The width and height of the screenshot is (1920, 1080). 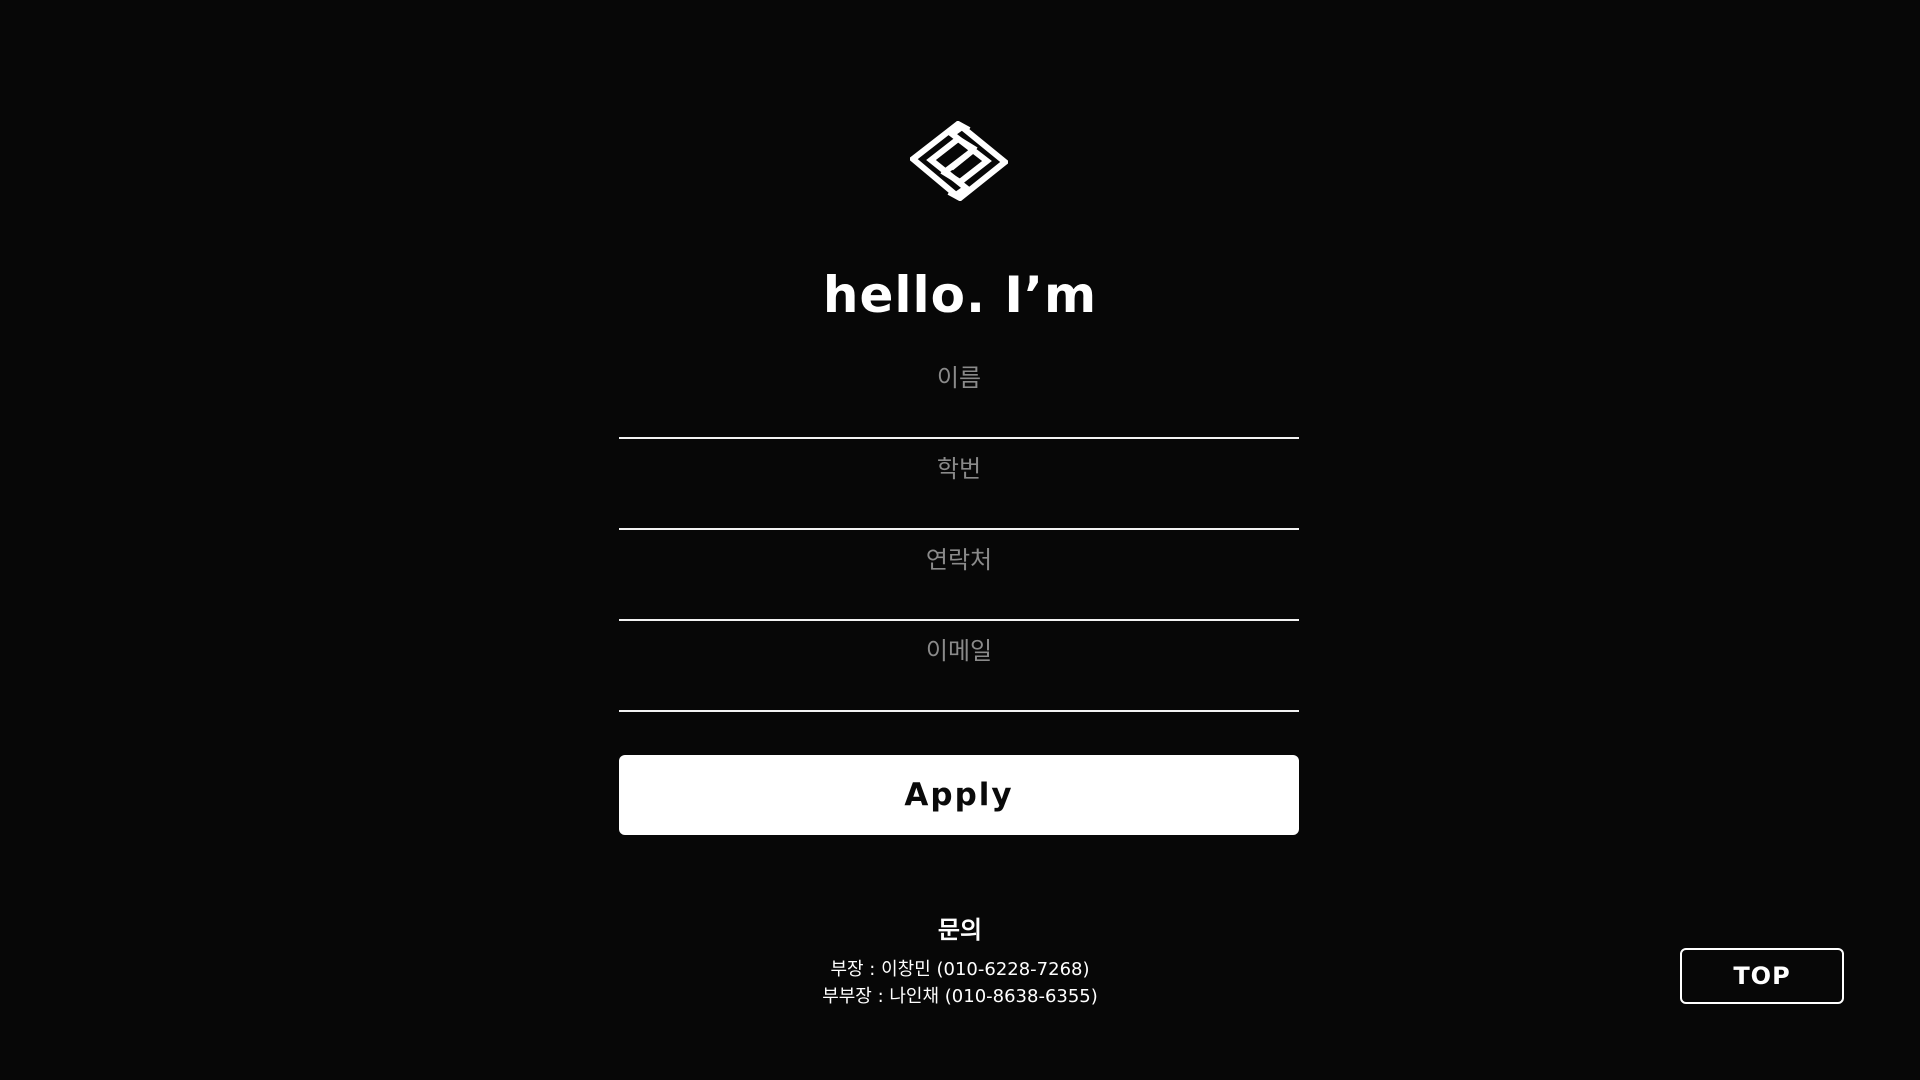 I want to click on email-field-row, so click(x=959, y=666).